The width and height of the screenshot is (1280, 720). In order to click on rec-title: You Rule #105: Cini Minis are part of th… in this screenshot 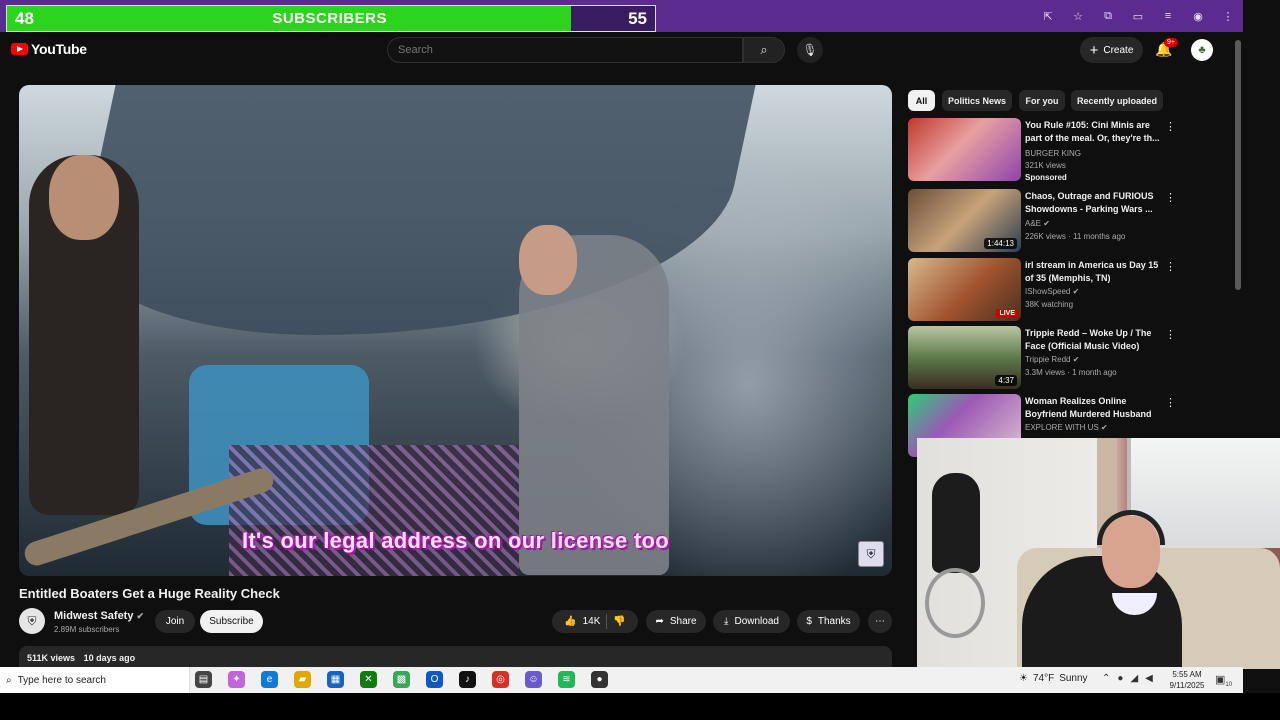, I will do `click(1095, 132)`.